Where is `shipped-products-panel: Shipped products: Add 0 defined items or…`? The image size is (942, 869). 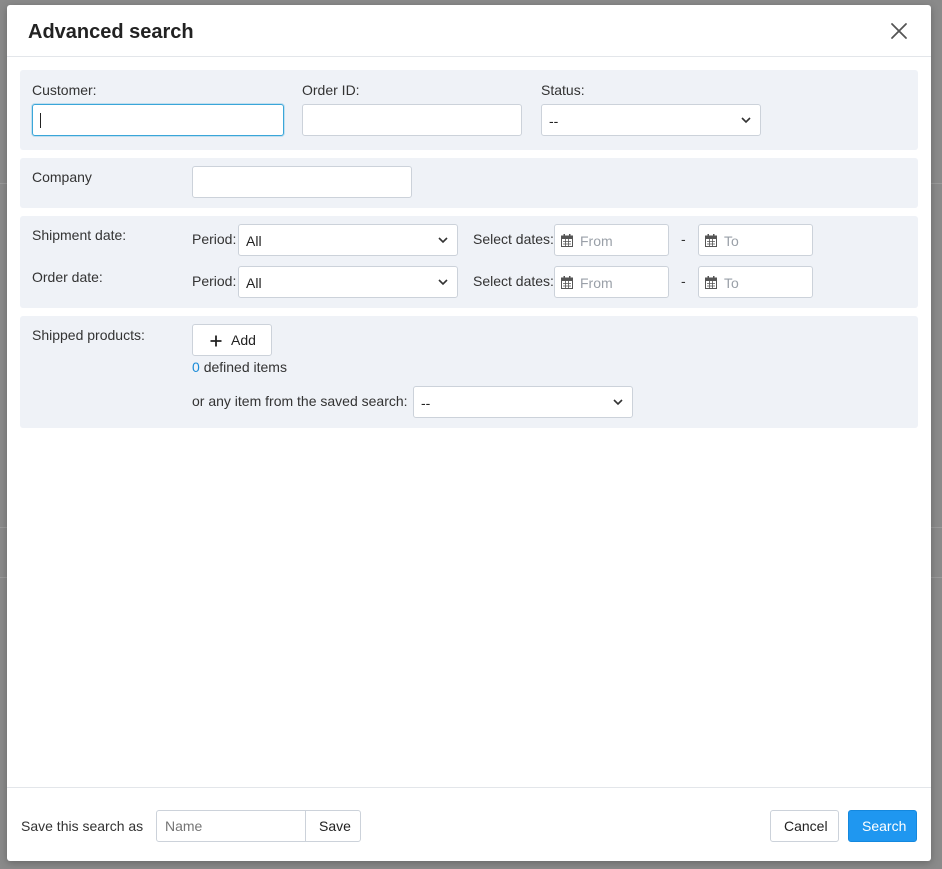
shipped-products-panel: Shipped products: Add 0 defined items or… is located at coordinates (469, 372).